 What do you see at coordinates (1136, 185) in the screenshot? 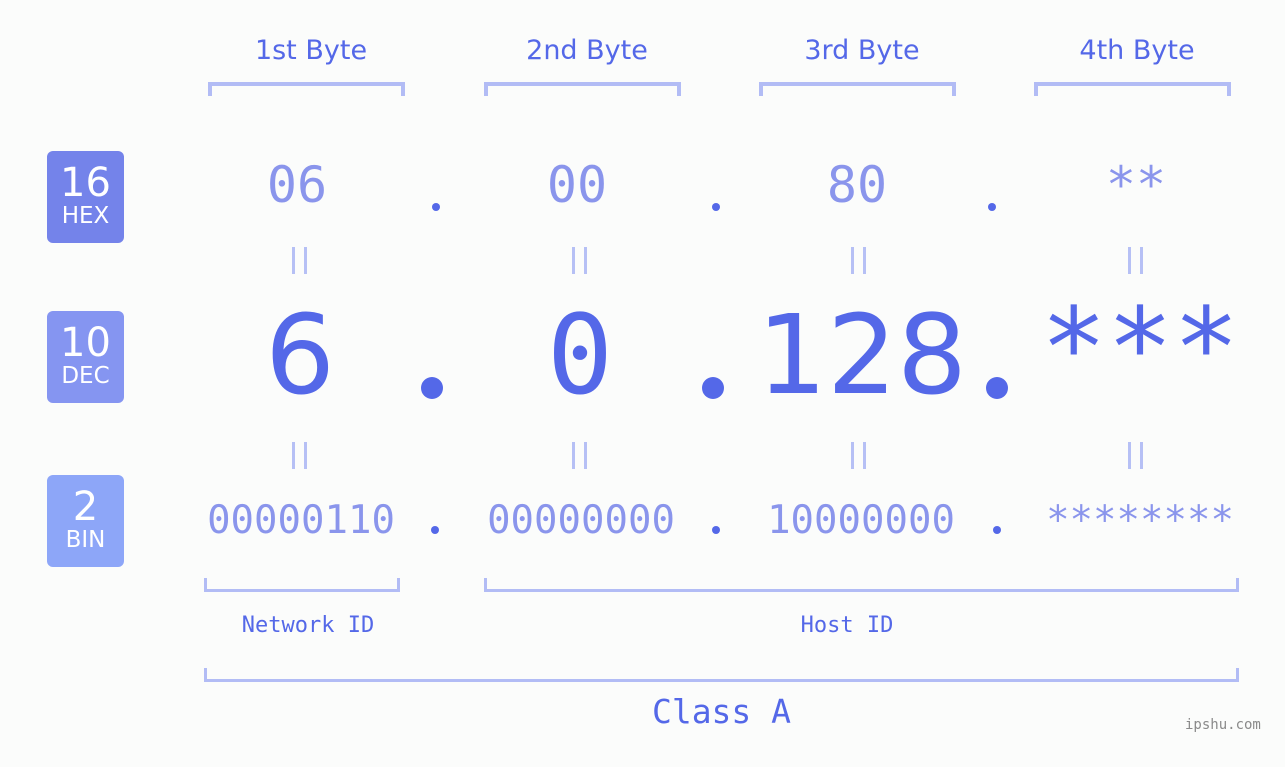
I see `hex-value-4: **` at bounding box center [1136, 185].